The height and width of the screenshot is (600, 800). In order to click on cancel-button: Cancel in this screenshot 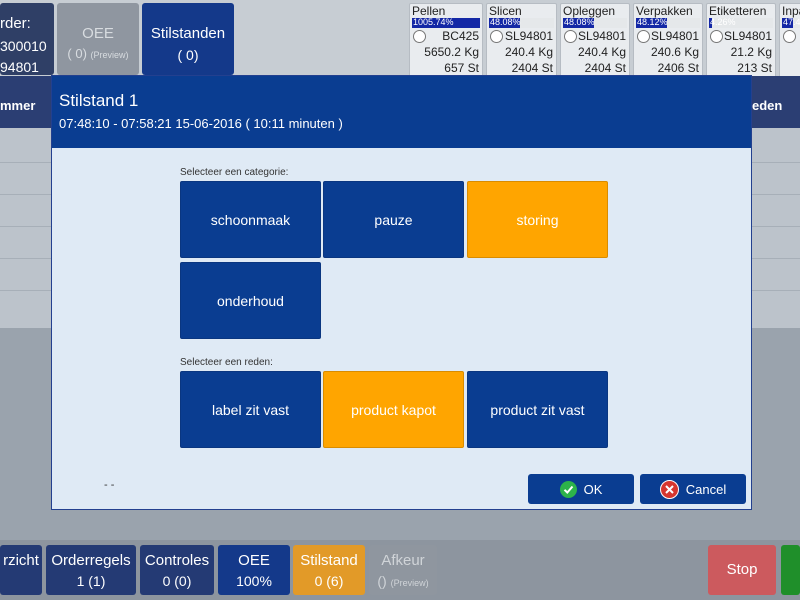, I will do `click(693, 489)`.